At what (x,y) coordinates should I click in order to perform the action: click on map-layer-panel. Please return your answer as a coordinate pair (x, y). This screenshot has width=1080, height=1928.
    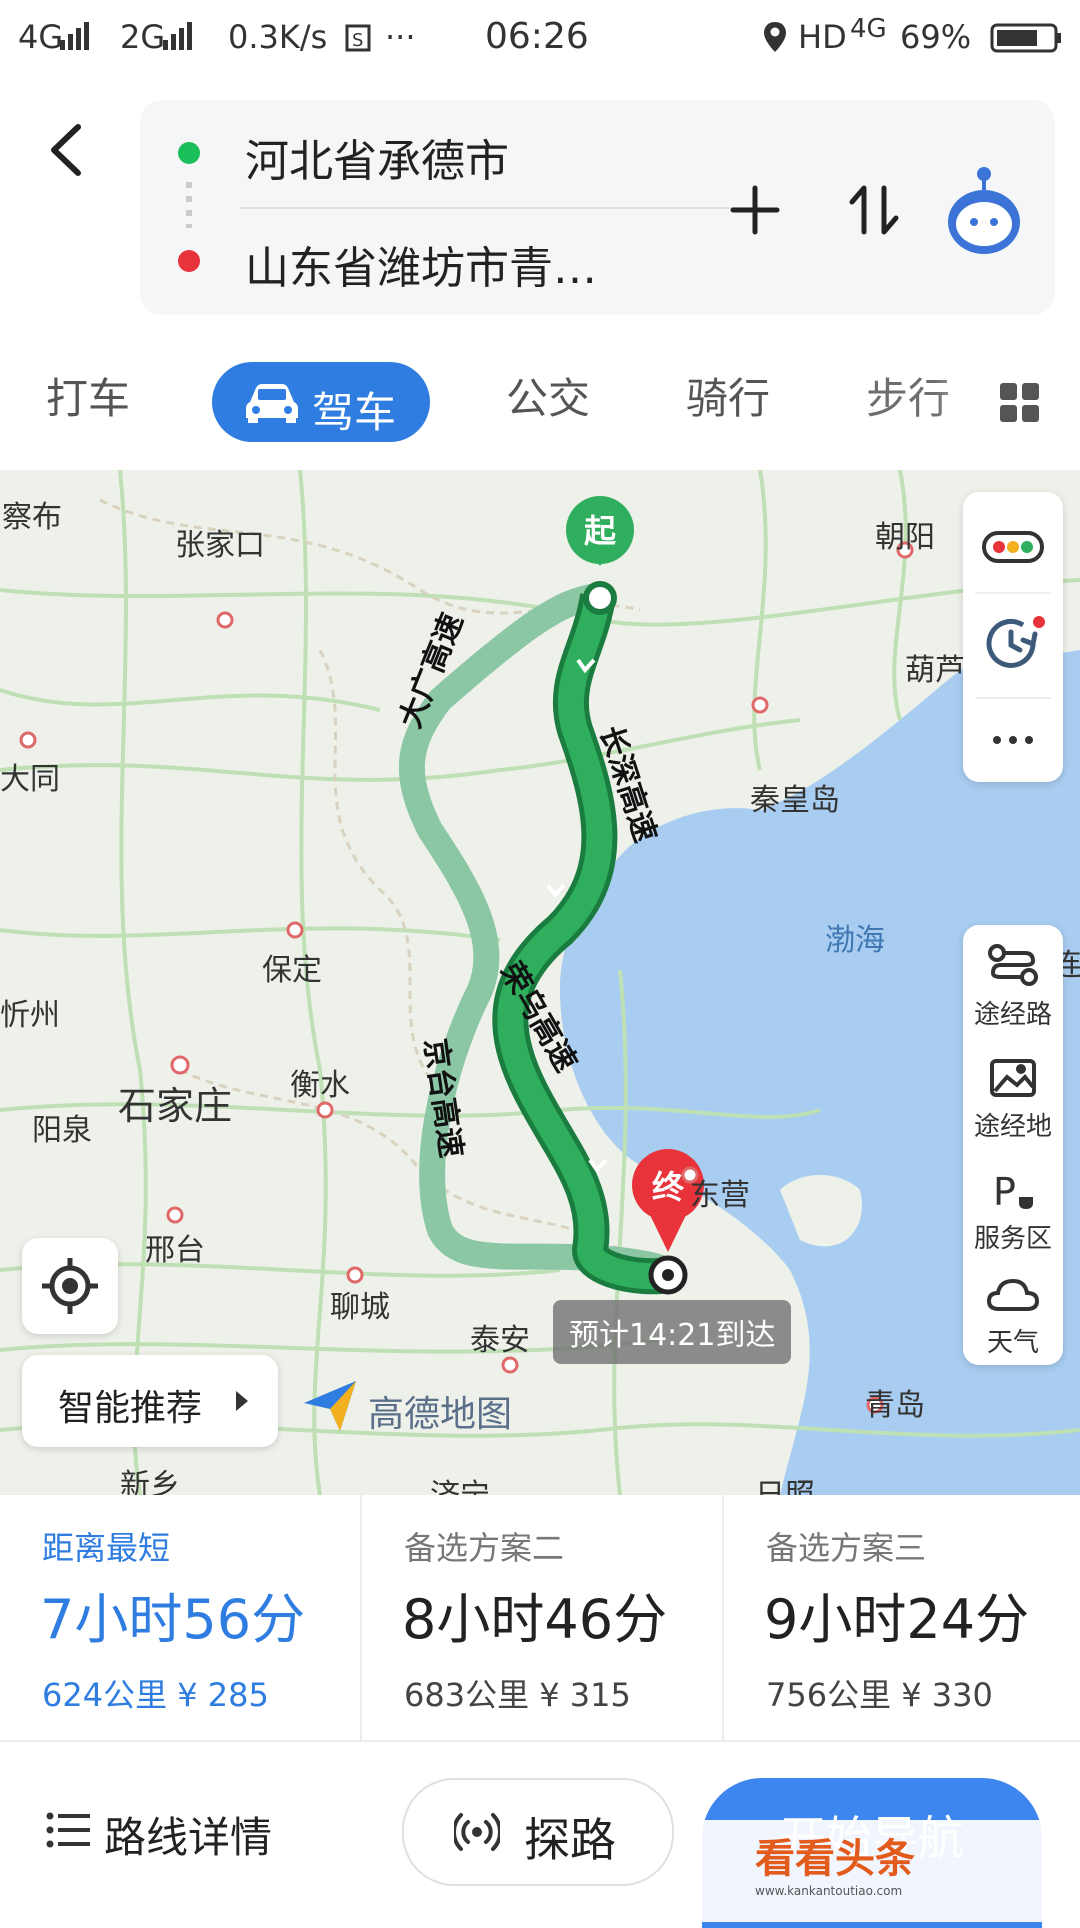
    Looking at the image, I should click on (1013, 637).